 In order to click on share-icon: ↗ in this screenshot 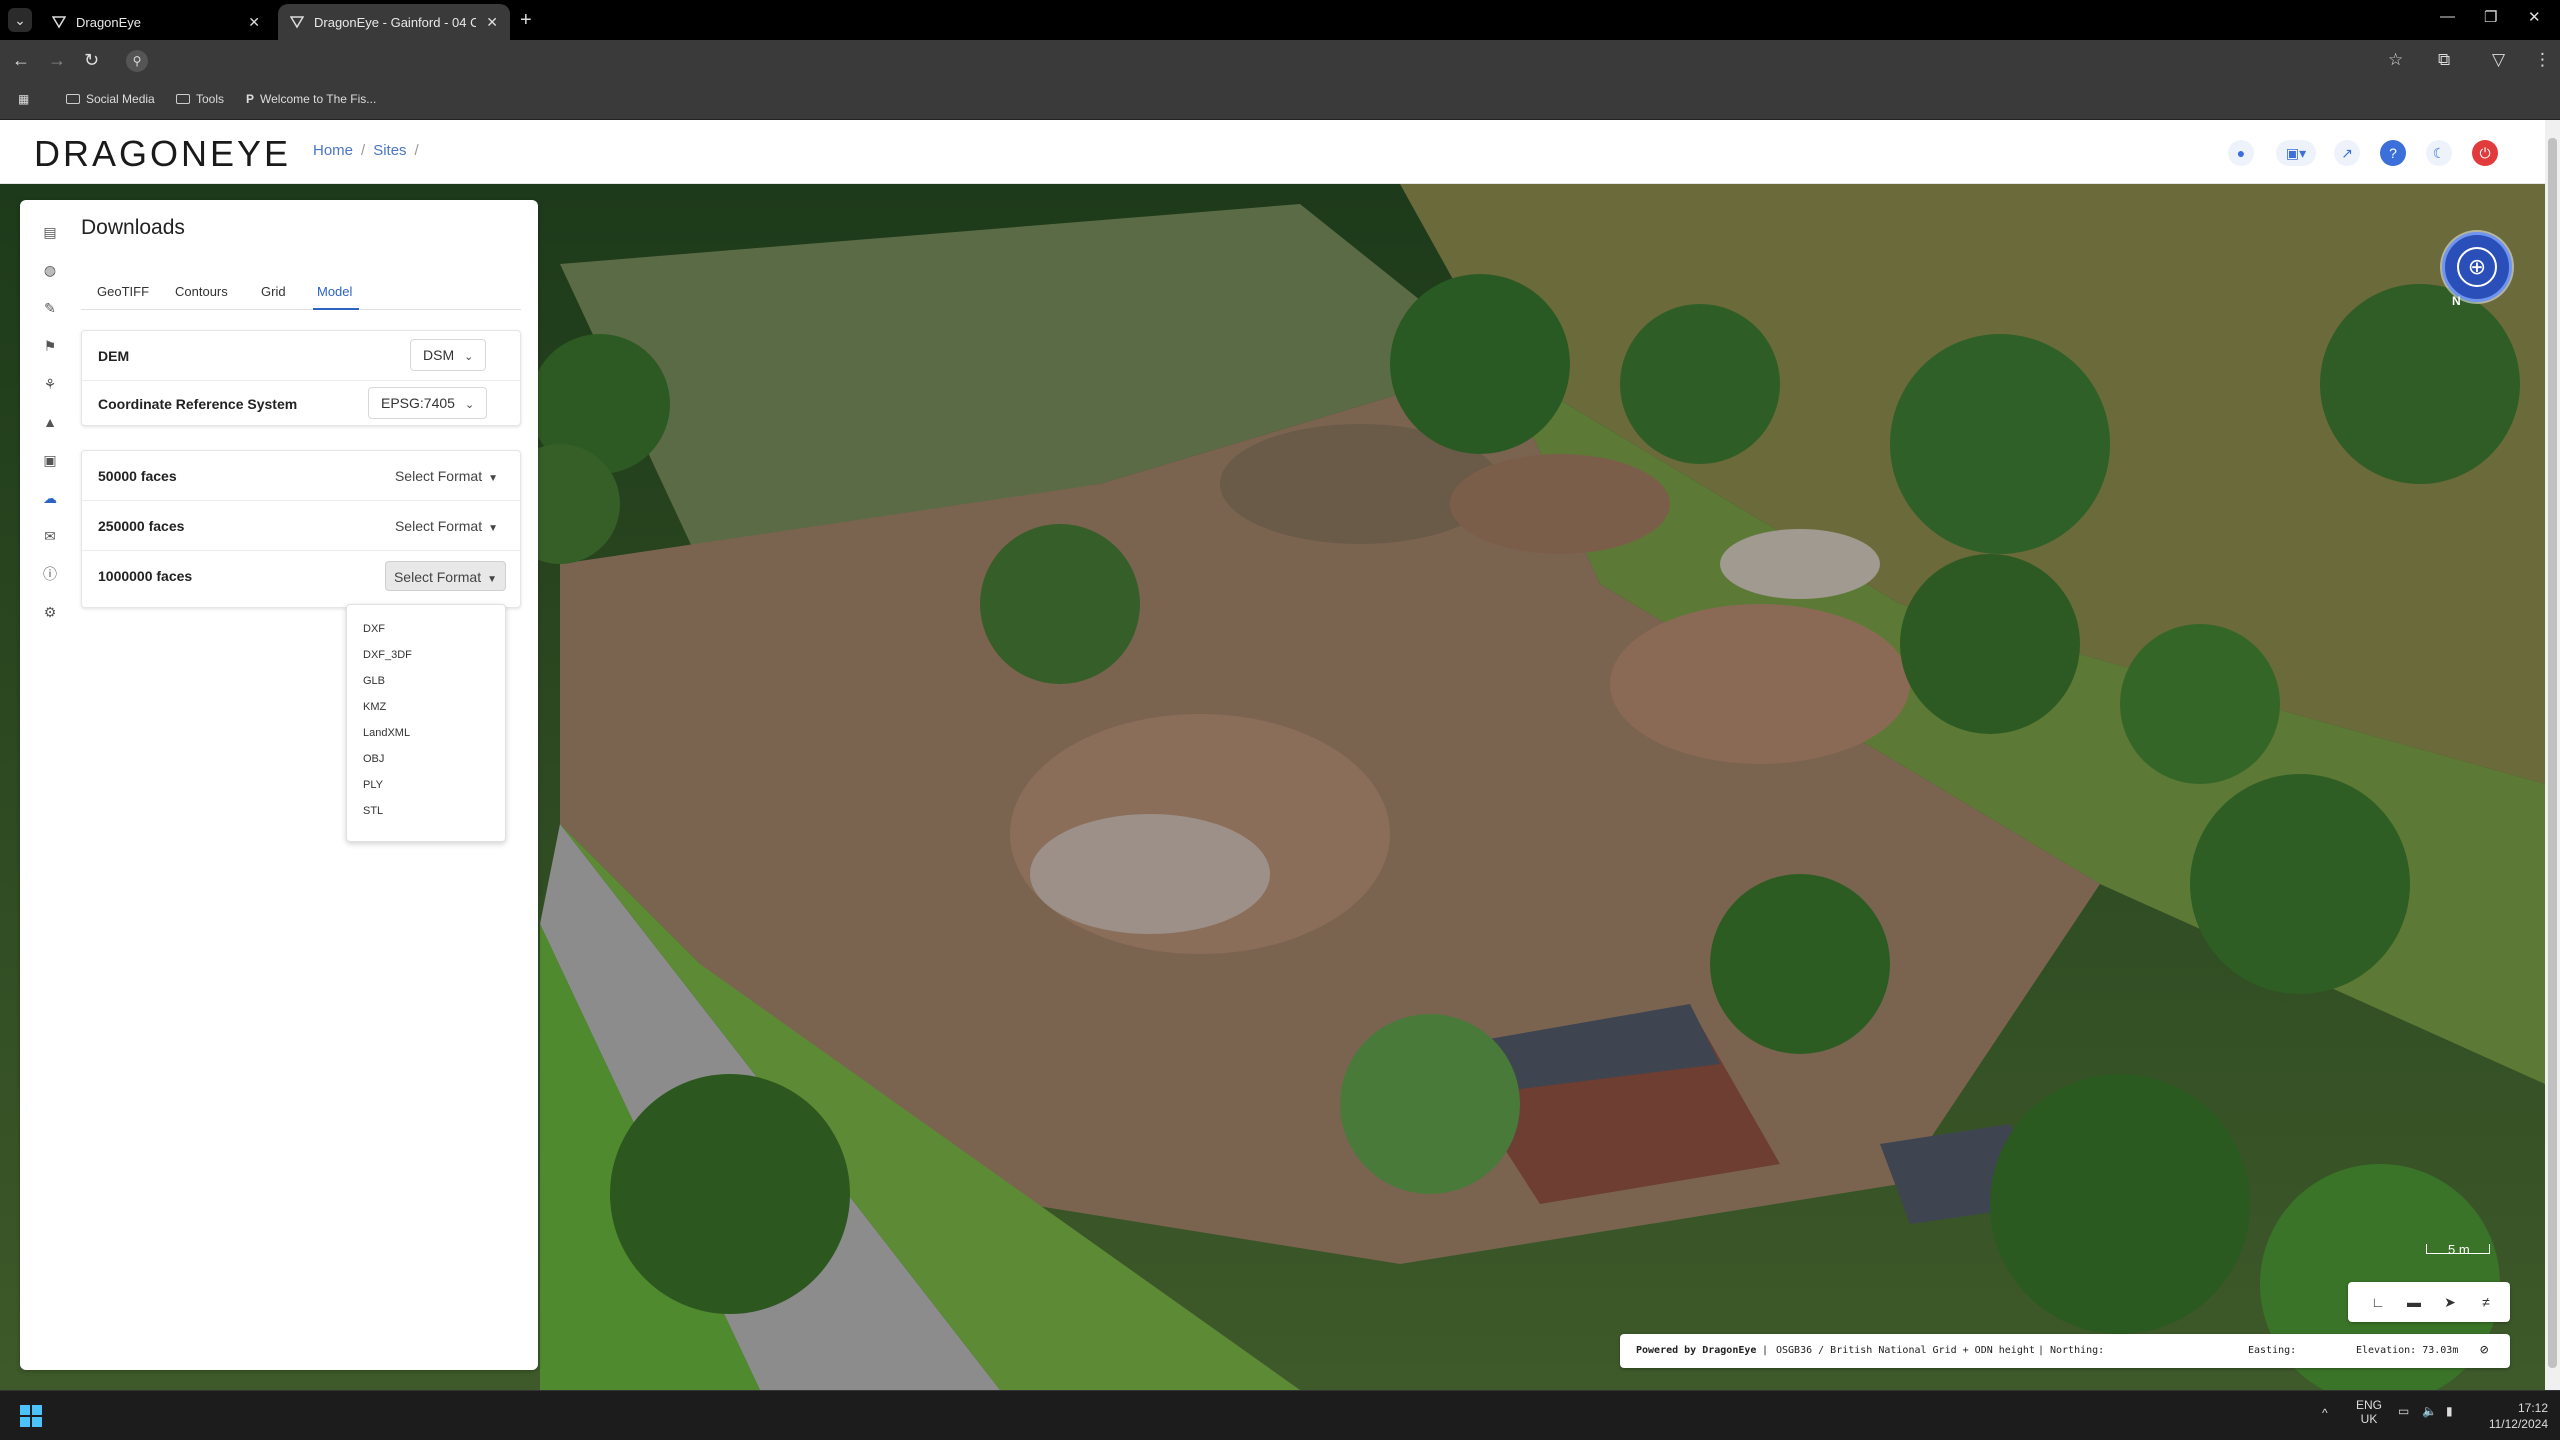, I will do `click(2347, 153)`.